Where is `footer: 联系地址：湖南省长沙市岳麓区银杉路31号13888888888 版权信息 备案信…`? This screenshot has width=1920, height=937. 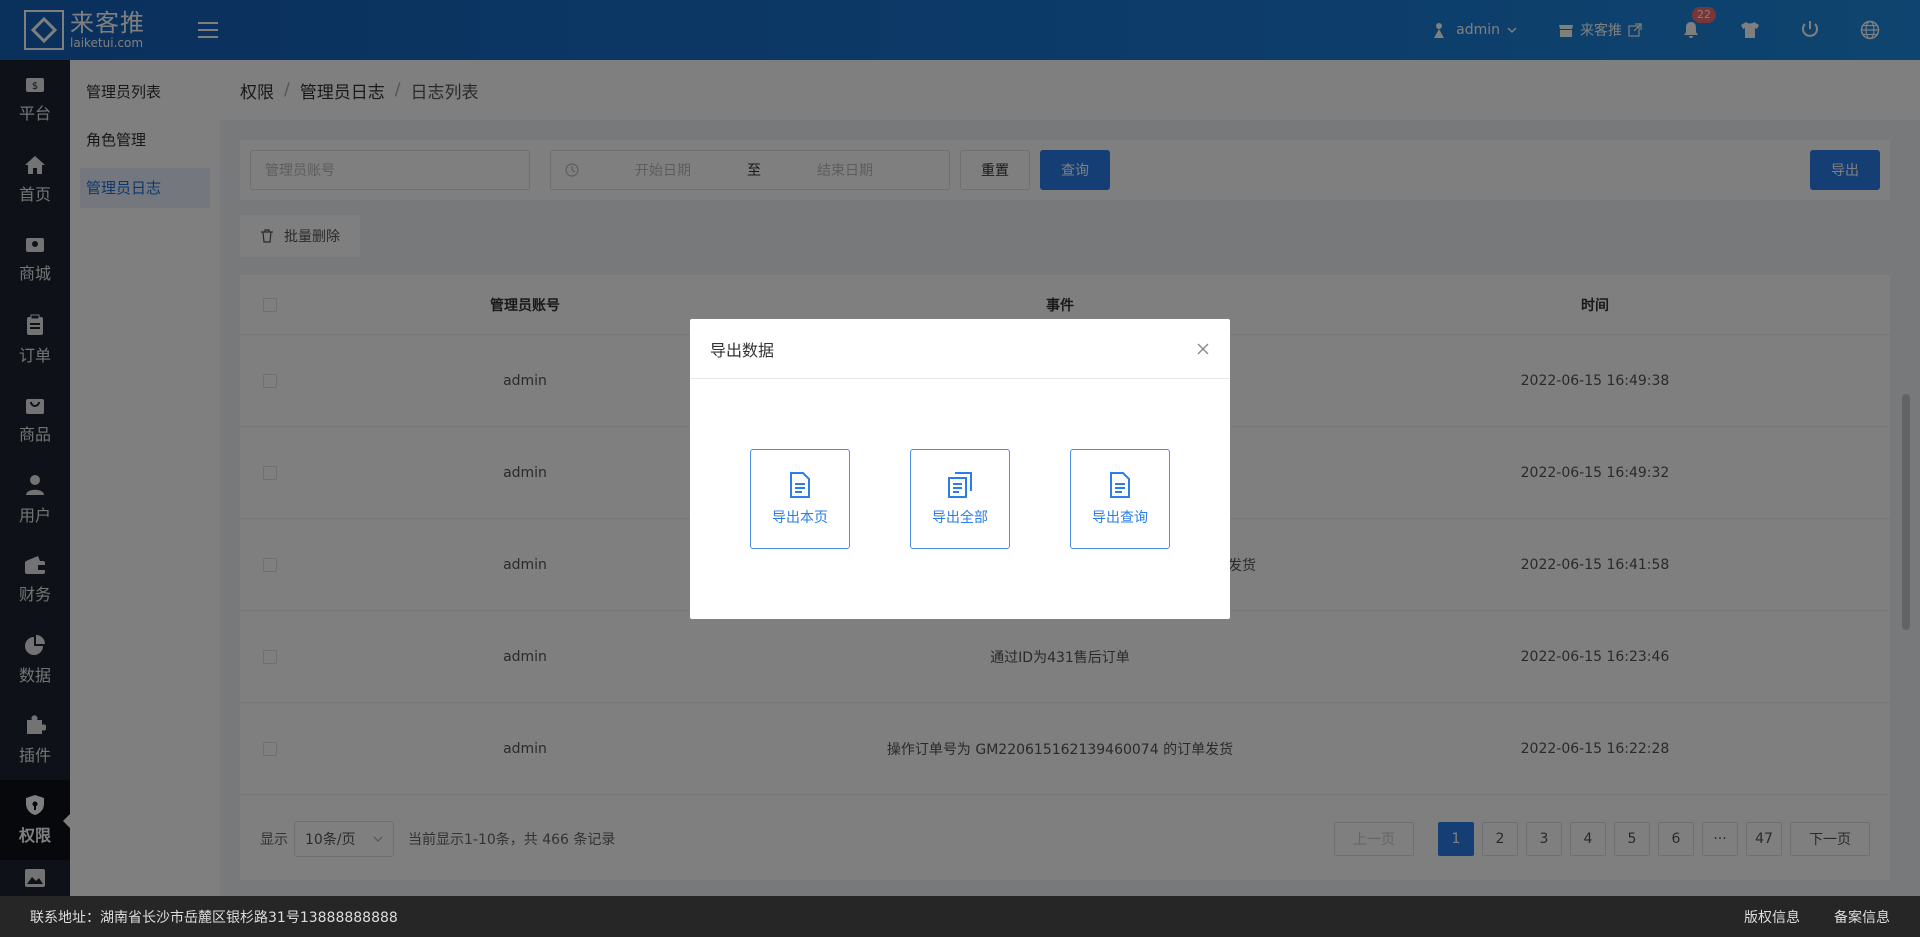 footer: 联系地址：湖南省长沙市岳麓区银杉路31号13888888888 版权信息 备案信… is located at coordinates (960, 916).